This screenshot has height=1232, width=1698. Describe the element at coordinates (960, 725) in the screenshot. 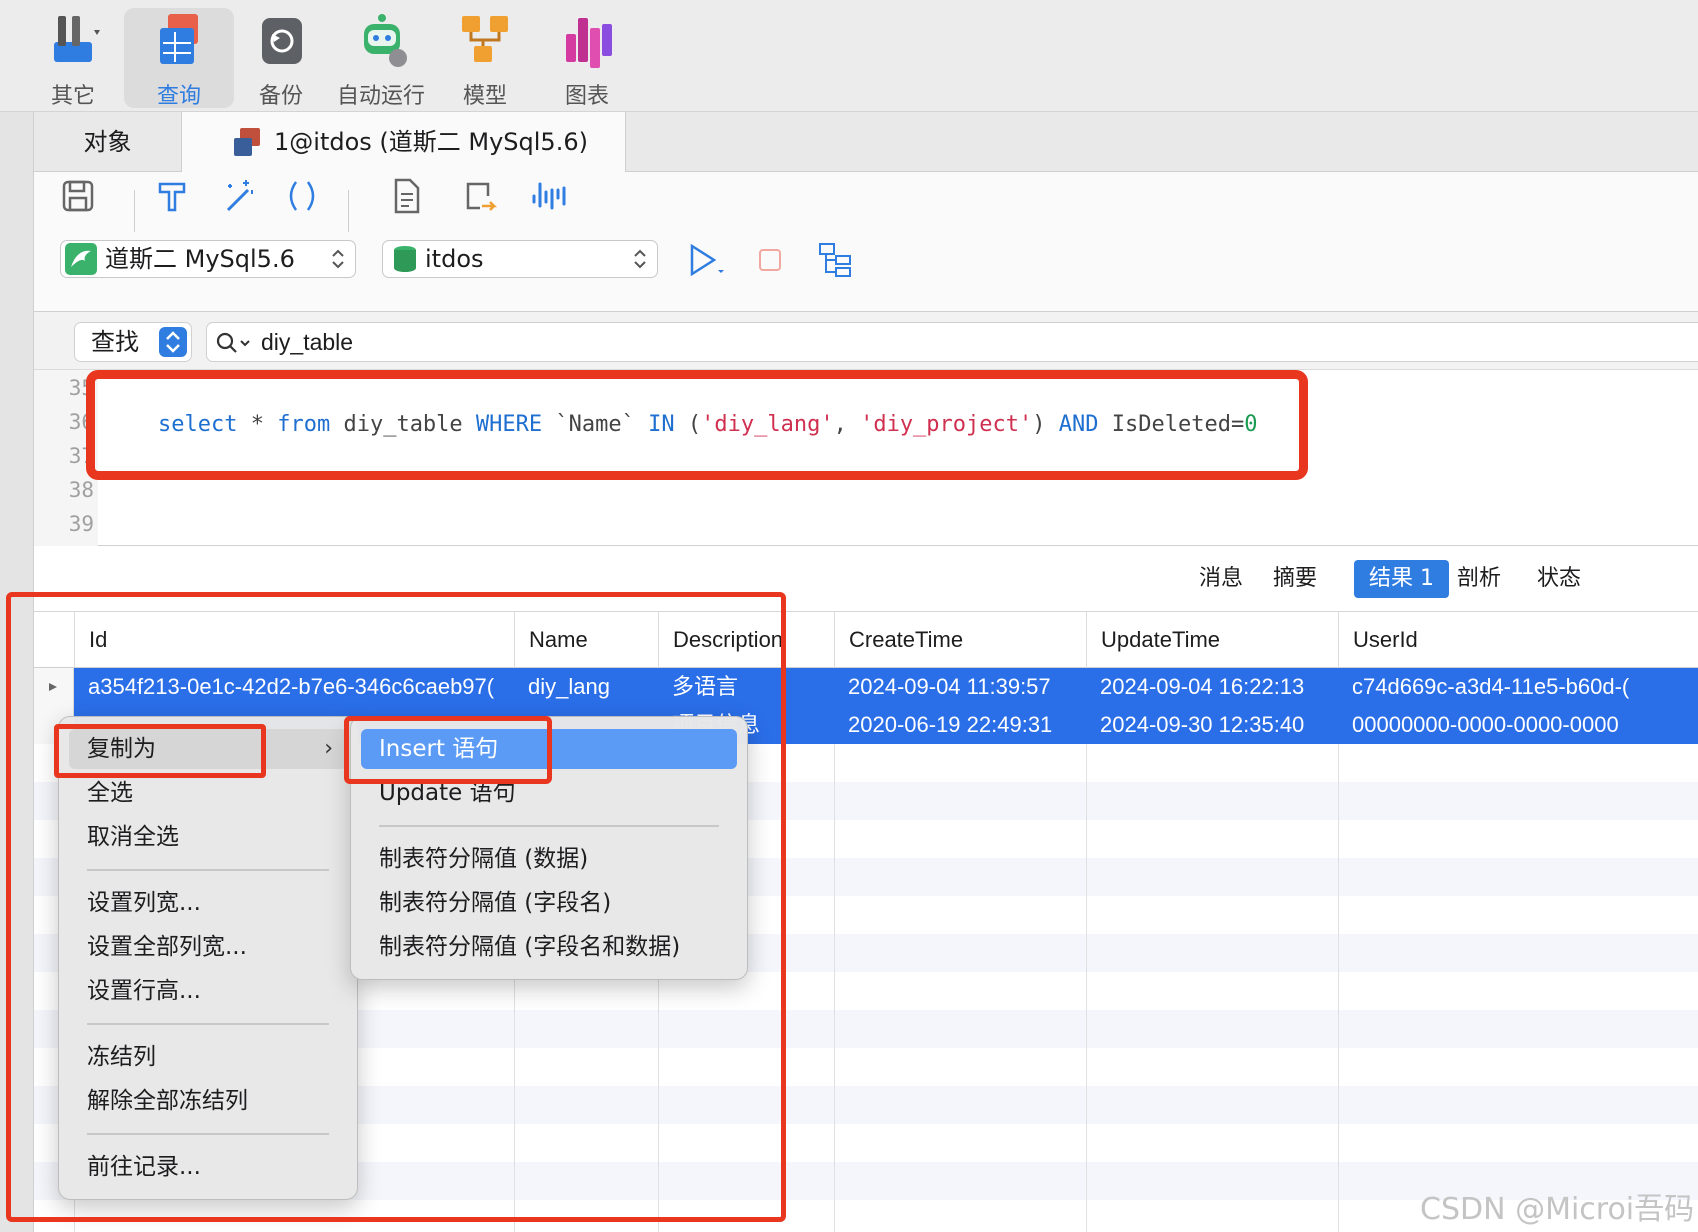

I see `cell-createtime: 2020-06-19 22:49:31` at that location.